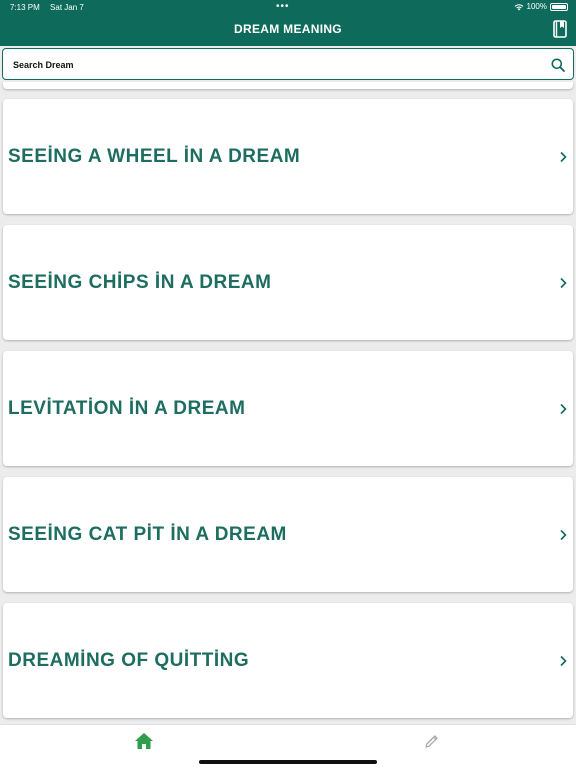 The height and width of the screenshot is (768, 576). I want to click on search-icon, so click(558, 65).